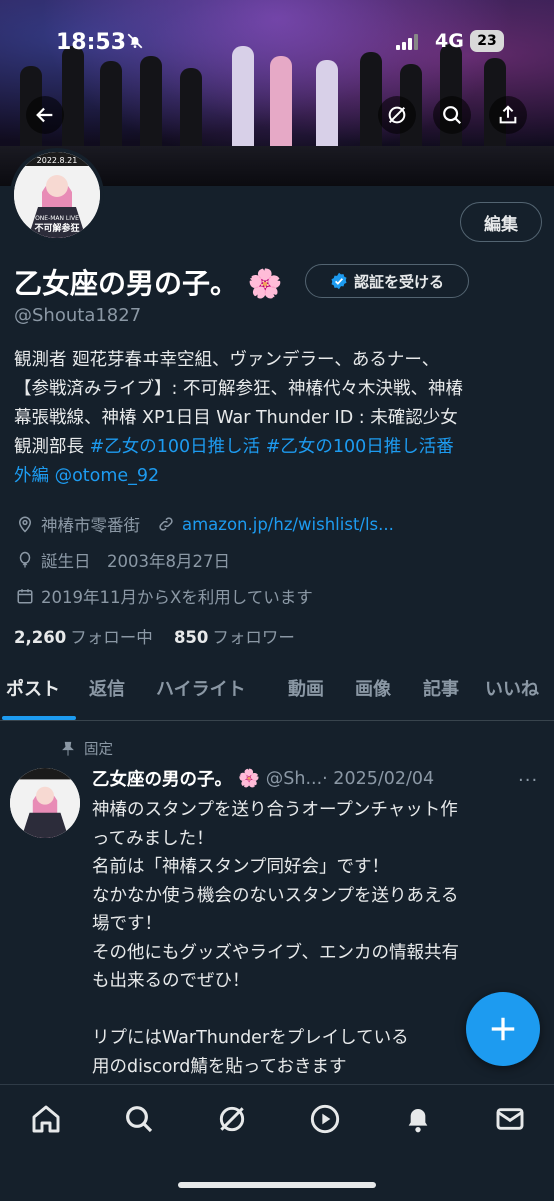  What do you see at coordinates (339, 281) in the screenshot?
I see `verified-badge-icon` at bounding box center [339, 281].